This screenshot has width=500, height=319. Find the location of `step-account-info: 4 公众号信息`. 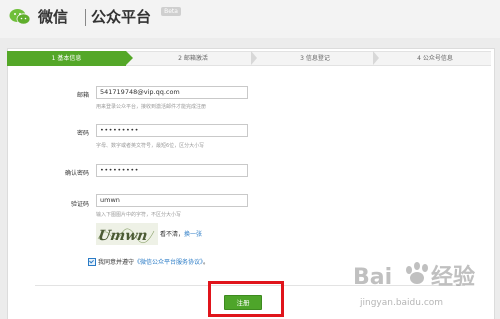

step-account-info: 4 公众号信息 is located at coordinates (435, 58).